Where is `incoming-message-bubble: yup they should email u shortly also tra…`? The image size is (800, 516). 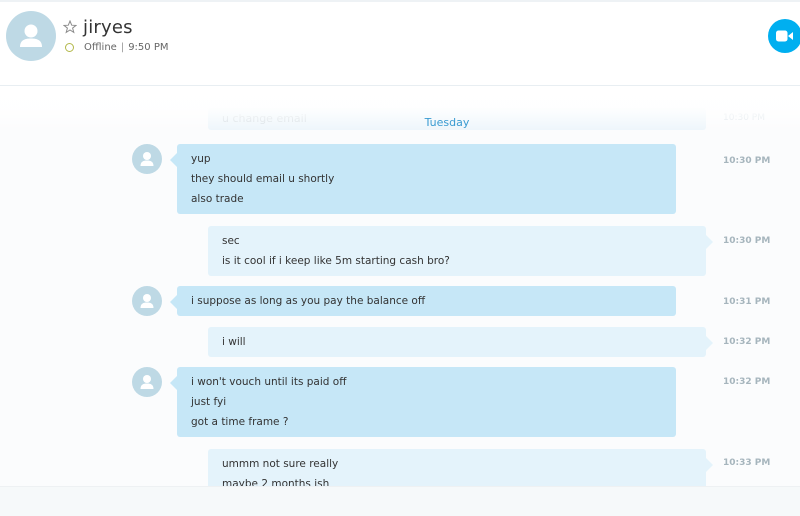 incoming-message-bubble: yup they should email u shortly also tra… is located at coordinates (423, 179).